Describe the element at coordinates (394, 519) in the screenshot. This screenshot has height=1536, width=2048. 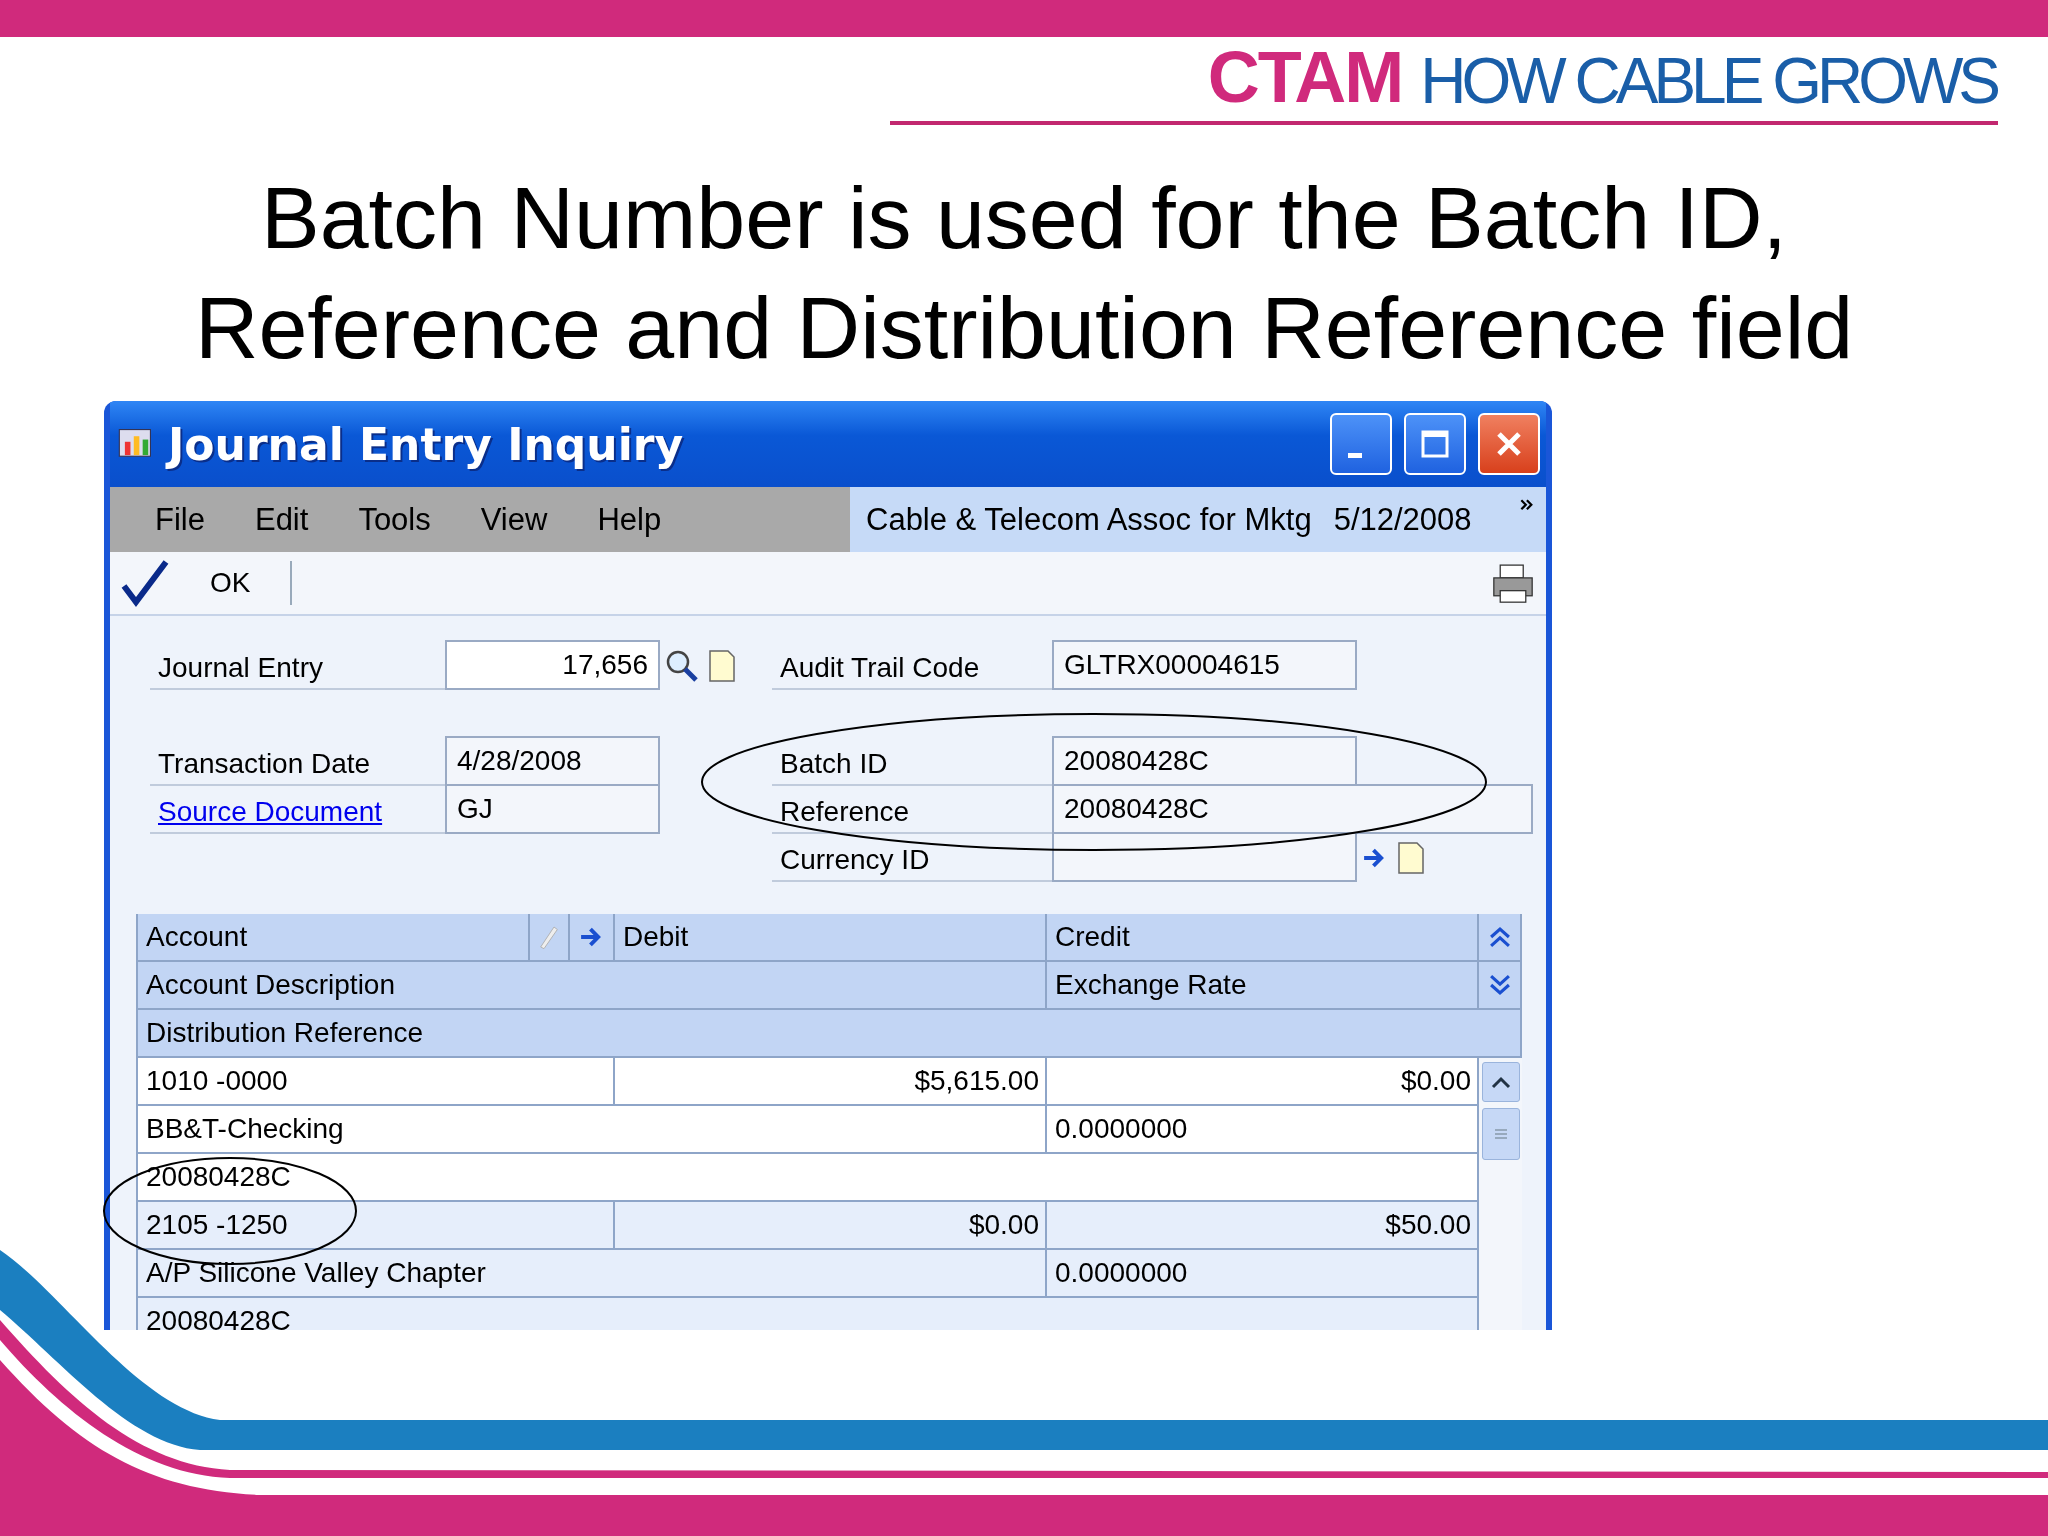
I see `menu-item: Tools` at that location.